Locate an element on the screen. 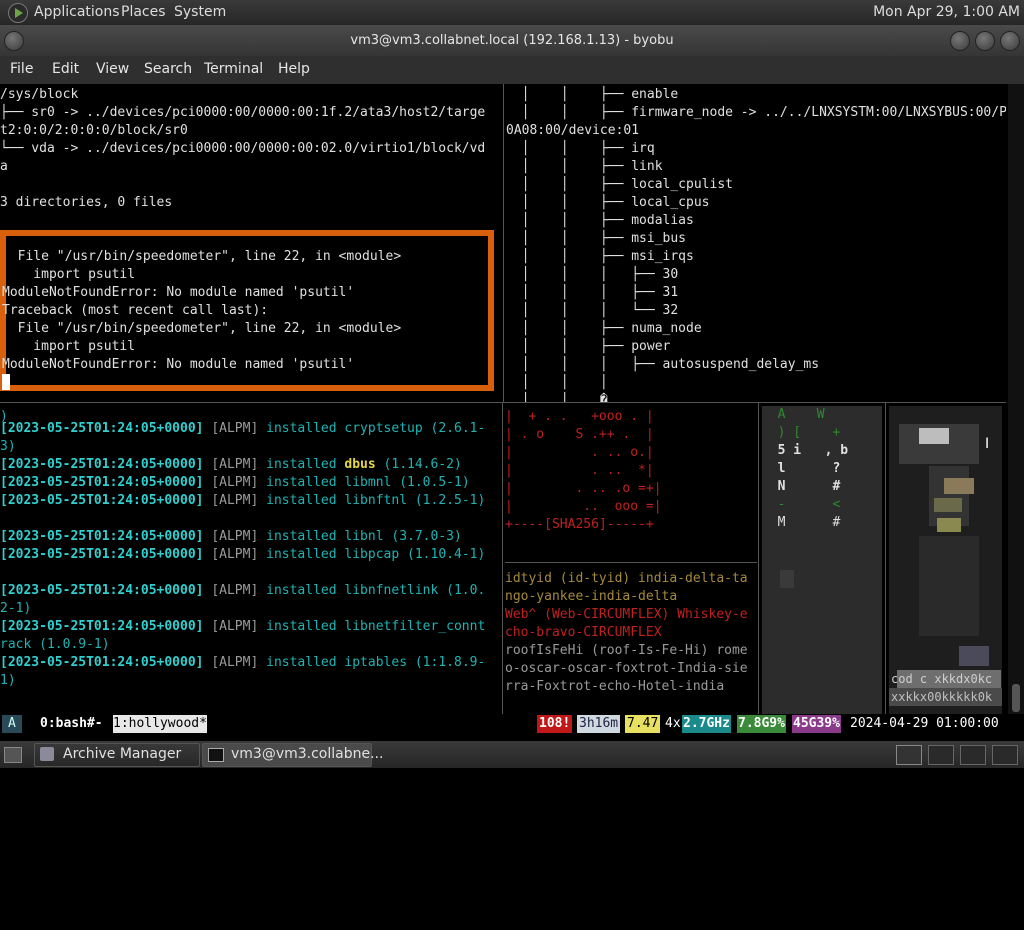  status-memory: 7.8G9% is located at coordinates (761, 724).